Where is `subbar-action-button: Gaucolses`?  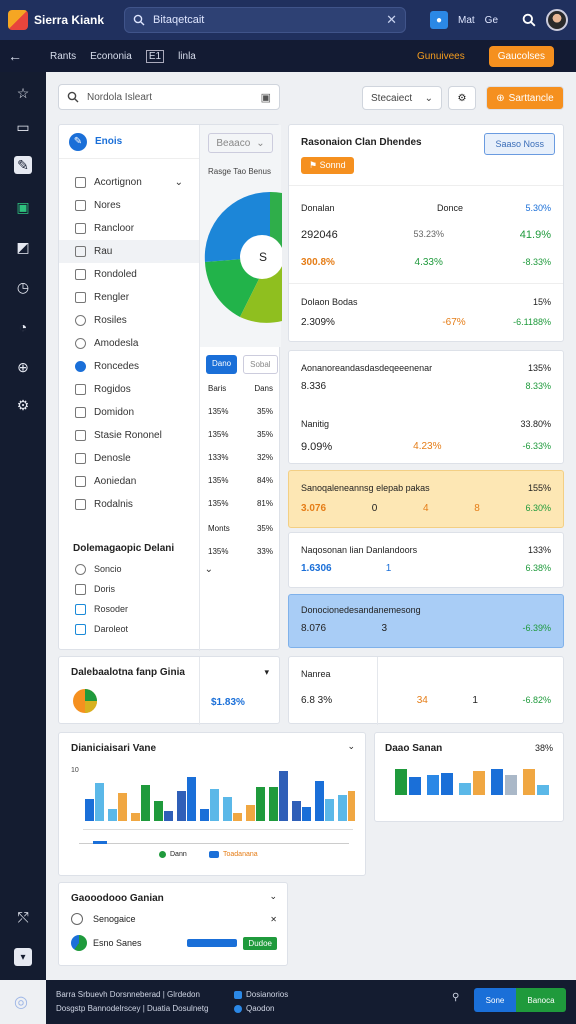 subbar-action-button: Gaucolses is located at coordinates (521, 56).